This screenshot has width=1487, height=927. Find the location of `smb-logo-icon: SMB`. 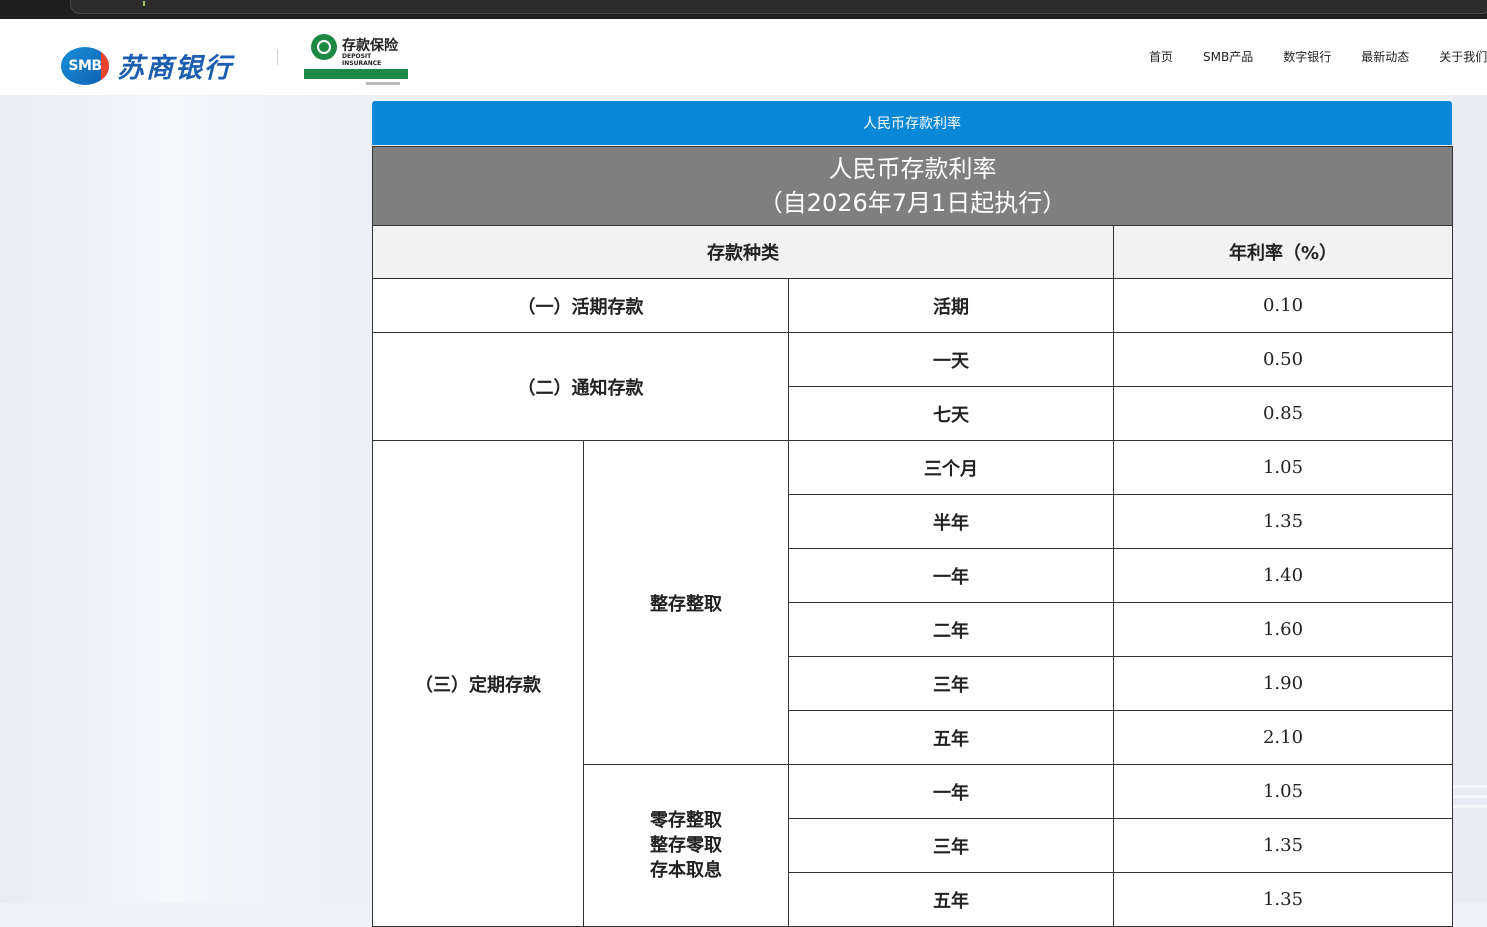

smb-logo-icon: SMB is located at coordinates (85, 65).